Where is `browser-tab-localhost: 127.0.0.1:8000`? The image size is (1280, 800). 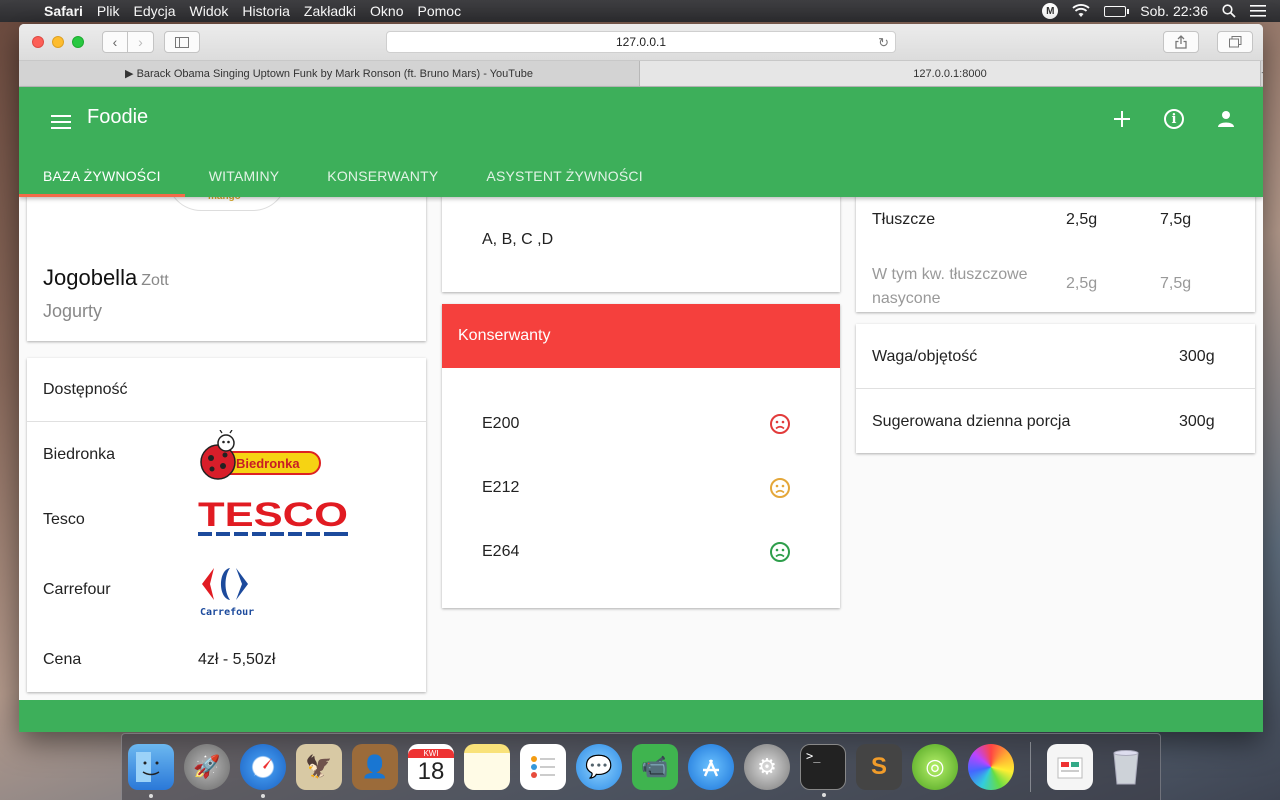
browser-tab-localhost: 127.0.0.1:8000 is located at coordinates (950, 73).